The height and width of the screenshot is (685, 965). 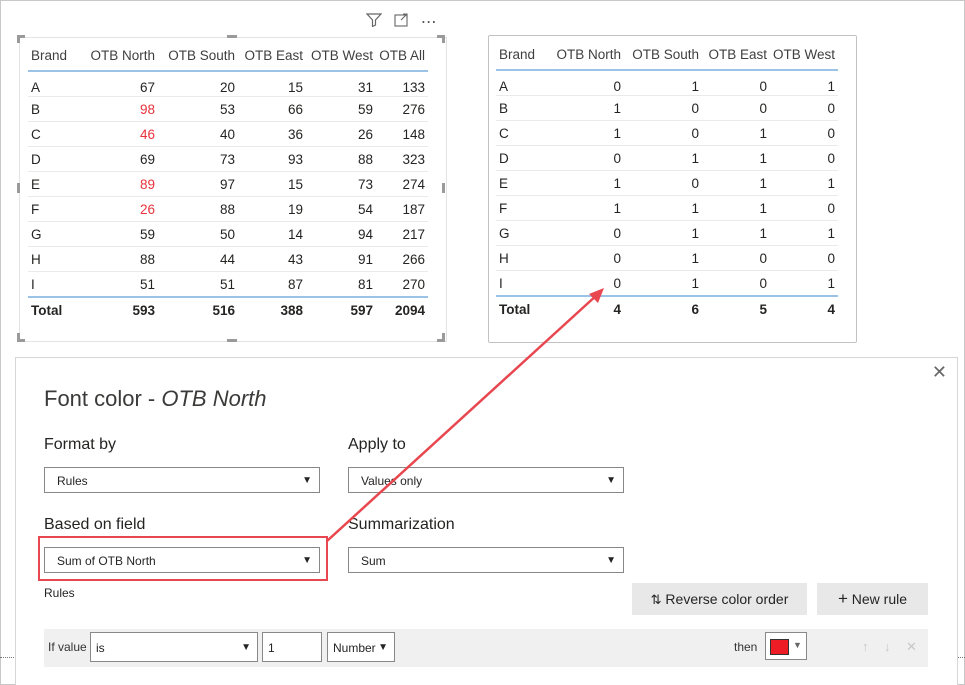 I want to click on annotation-arrow, so click(x=465, y=415).